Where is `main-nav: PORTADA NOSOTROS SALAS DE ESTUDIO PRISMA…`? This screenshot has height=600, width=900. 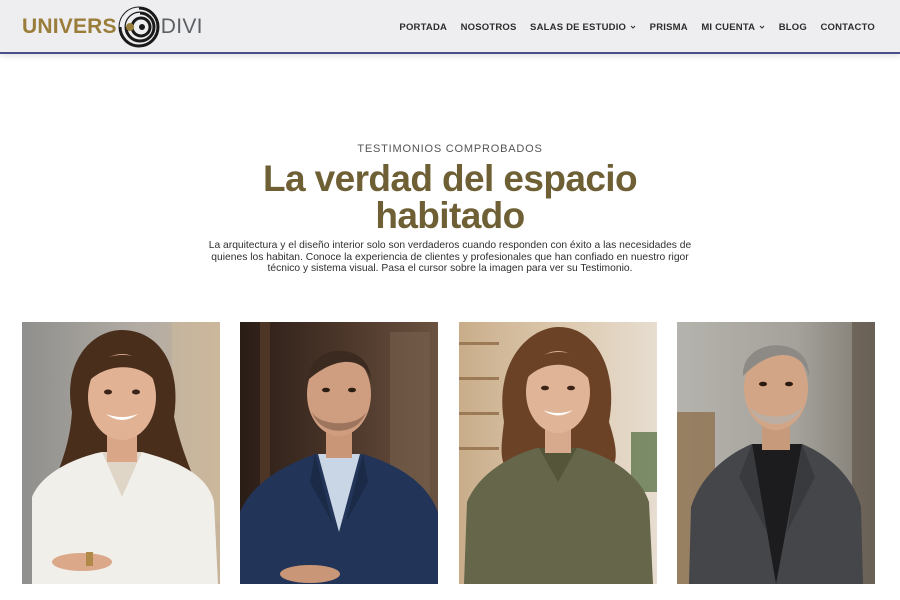
main-nav: PORTADA NOSOTROS SALAS DE ESTUDIO PRISMA… is located at coordinates (630, 27).